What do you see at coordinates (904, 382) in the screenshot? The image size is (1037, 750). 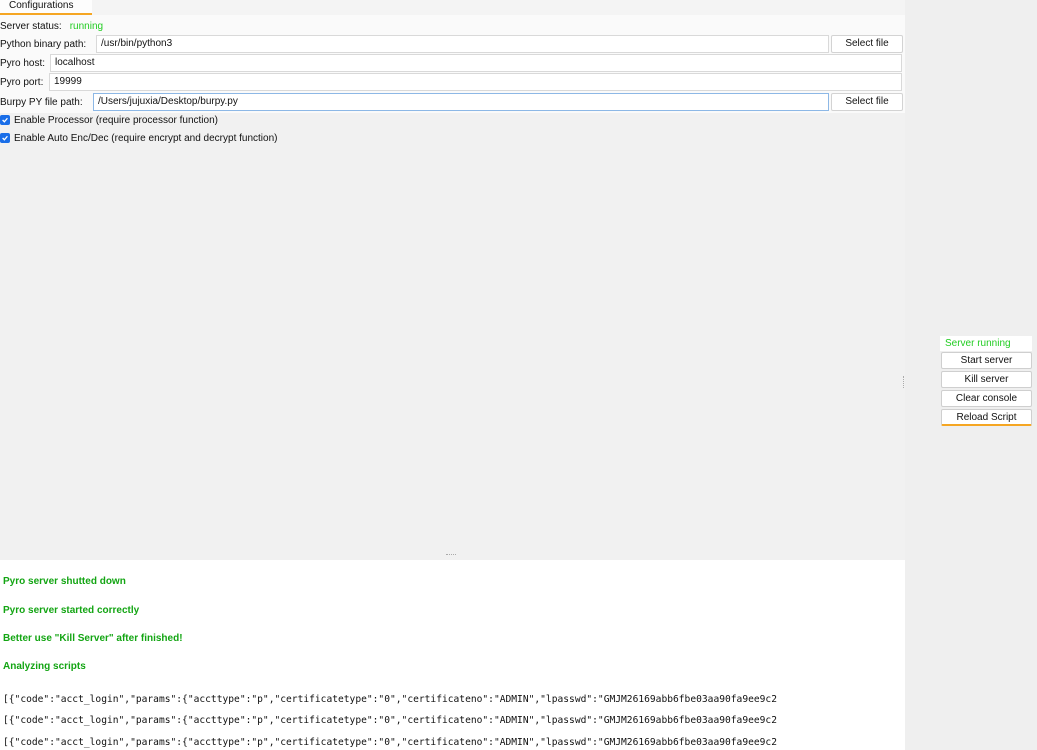 I see `vertical-split-handle` at bounding box center [904, 382].